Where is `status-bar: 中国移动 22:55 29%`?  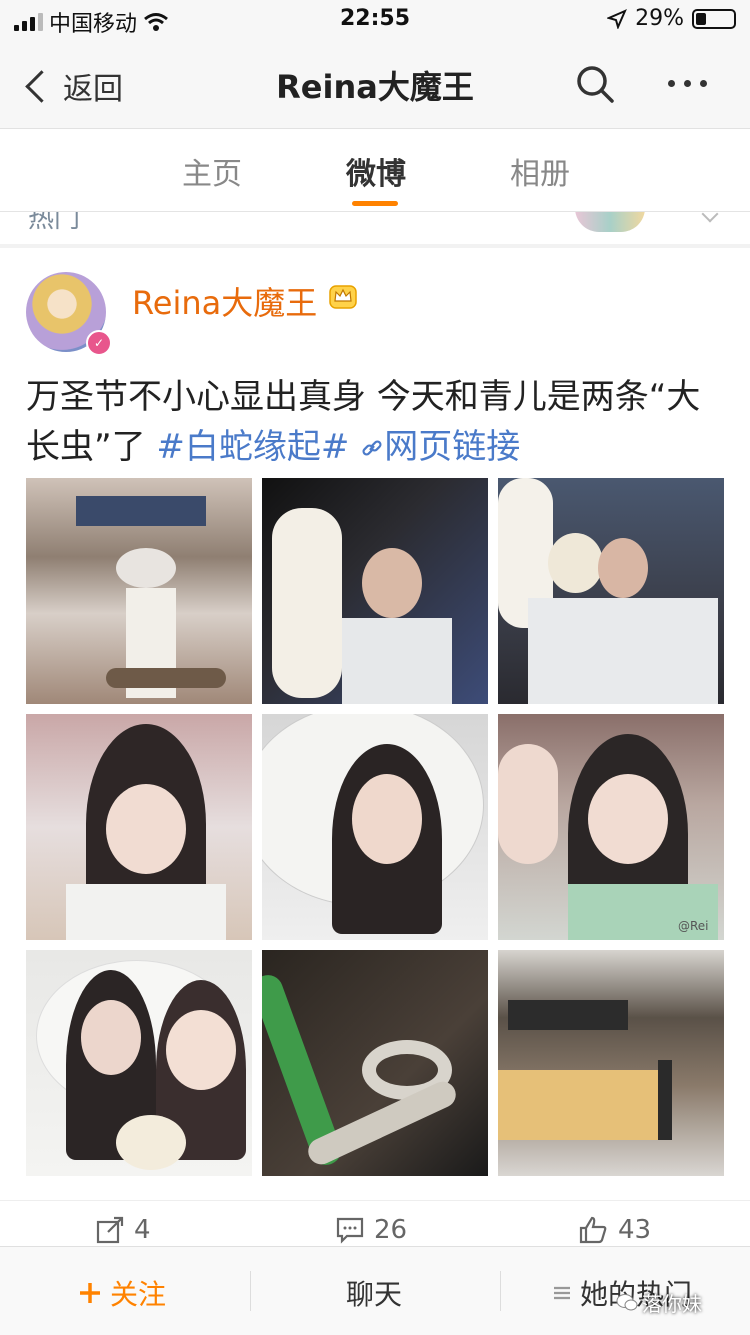 status-bar: 中国移动 22:55 29% is located at coordinates (375, 20).